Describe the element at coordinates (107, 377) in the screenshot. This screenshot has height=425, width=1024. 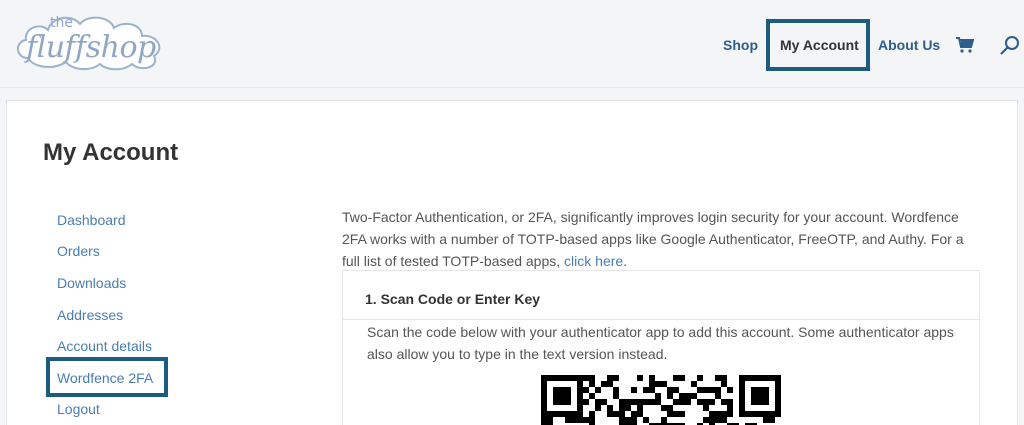
I see `sidebar-highlight-box` at that location.